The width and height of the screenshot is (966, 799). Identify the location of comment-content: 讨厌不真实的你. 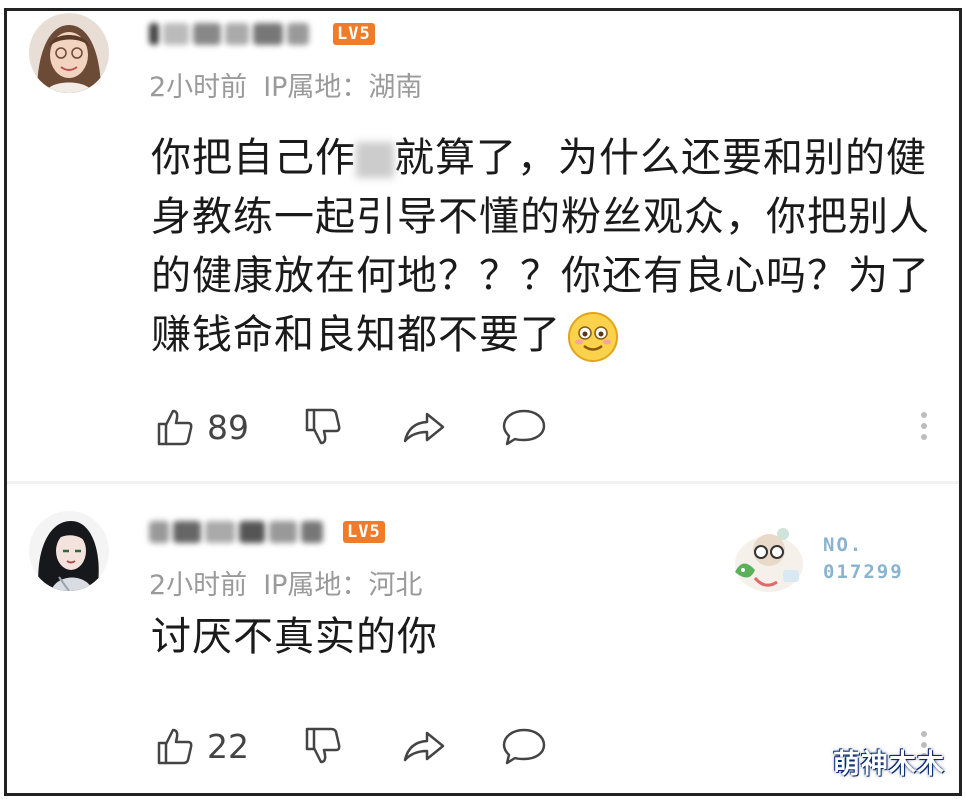
(451, 637).